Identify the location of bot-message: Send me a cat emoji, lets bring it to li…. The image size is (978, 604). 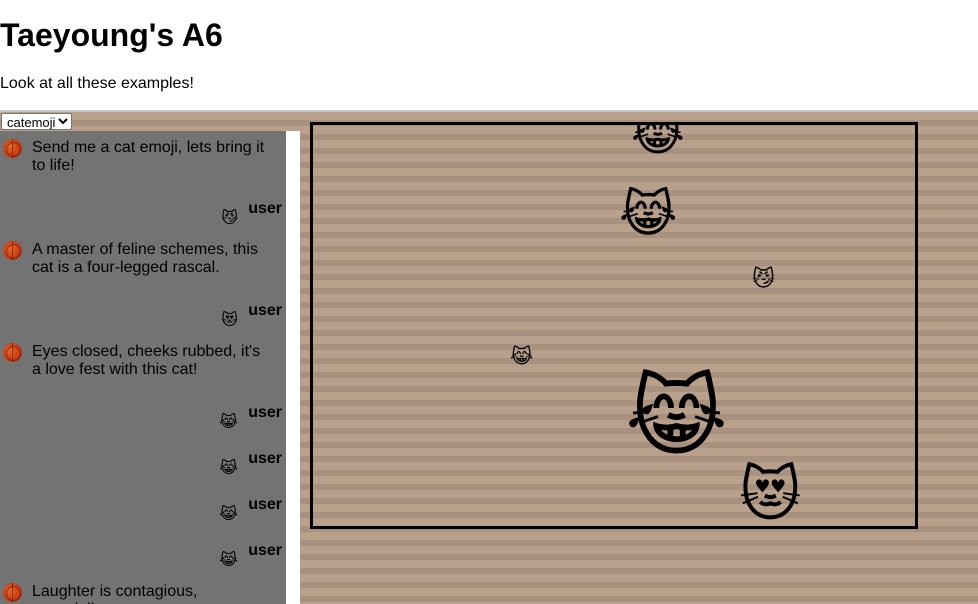
(143, 159).